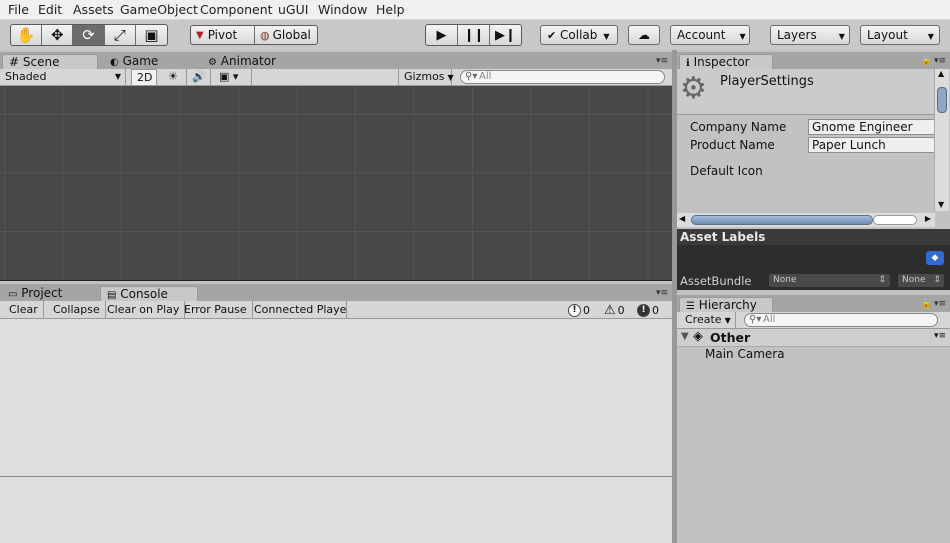  What do you see at coordinates (941, 140) in the screenshot?
I see `inspector-vertical-scrollbar: ▲ ▼` at bounding box center [941, 140].